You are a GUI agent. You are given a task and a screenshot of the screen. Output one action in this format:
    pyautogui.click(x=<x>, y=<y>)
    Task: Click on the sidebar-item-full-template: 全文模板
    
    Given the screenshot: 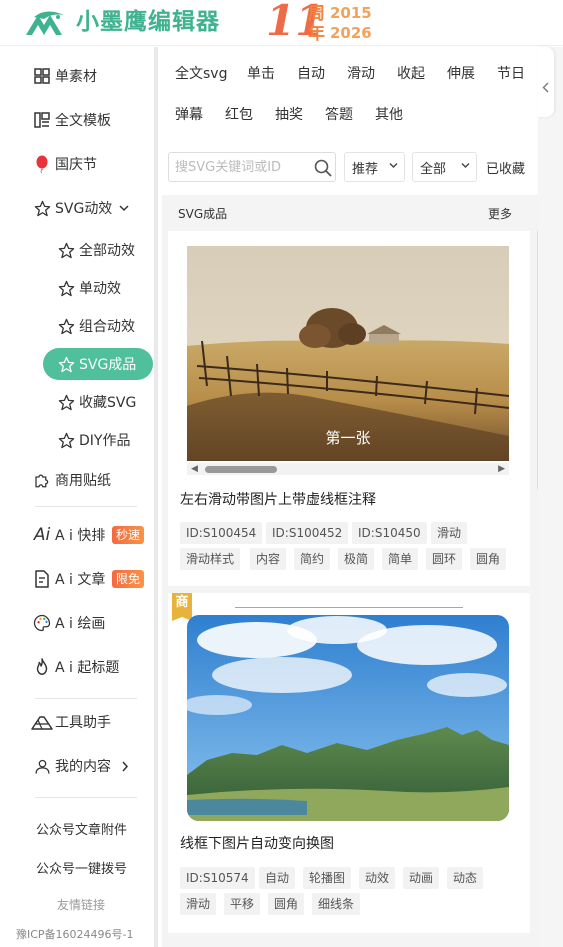 What is the action you would take?
    pyautogui.click(x=75, y=120)
    